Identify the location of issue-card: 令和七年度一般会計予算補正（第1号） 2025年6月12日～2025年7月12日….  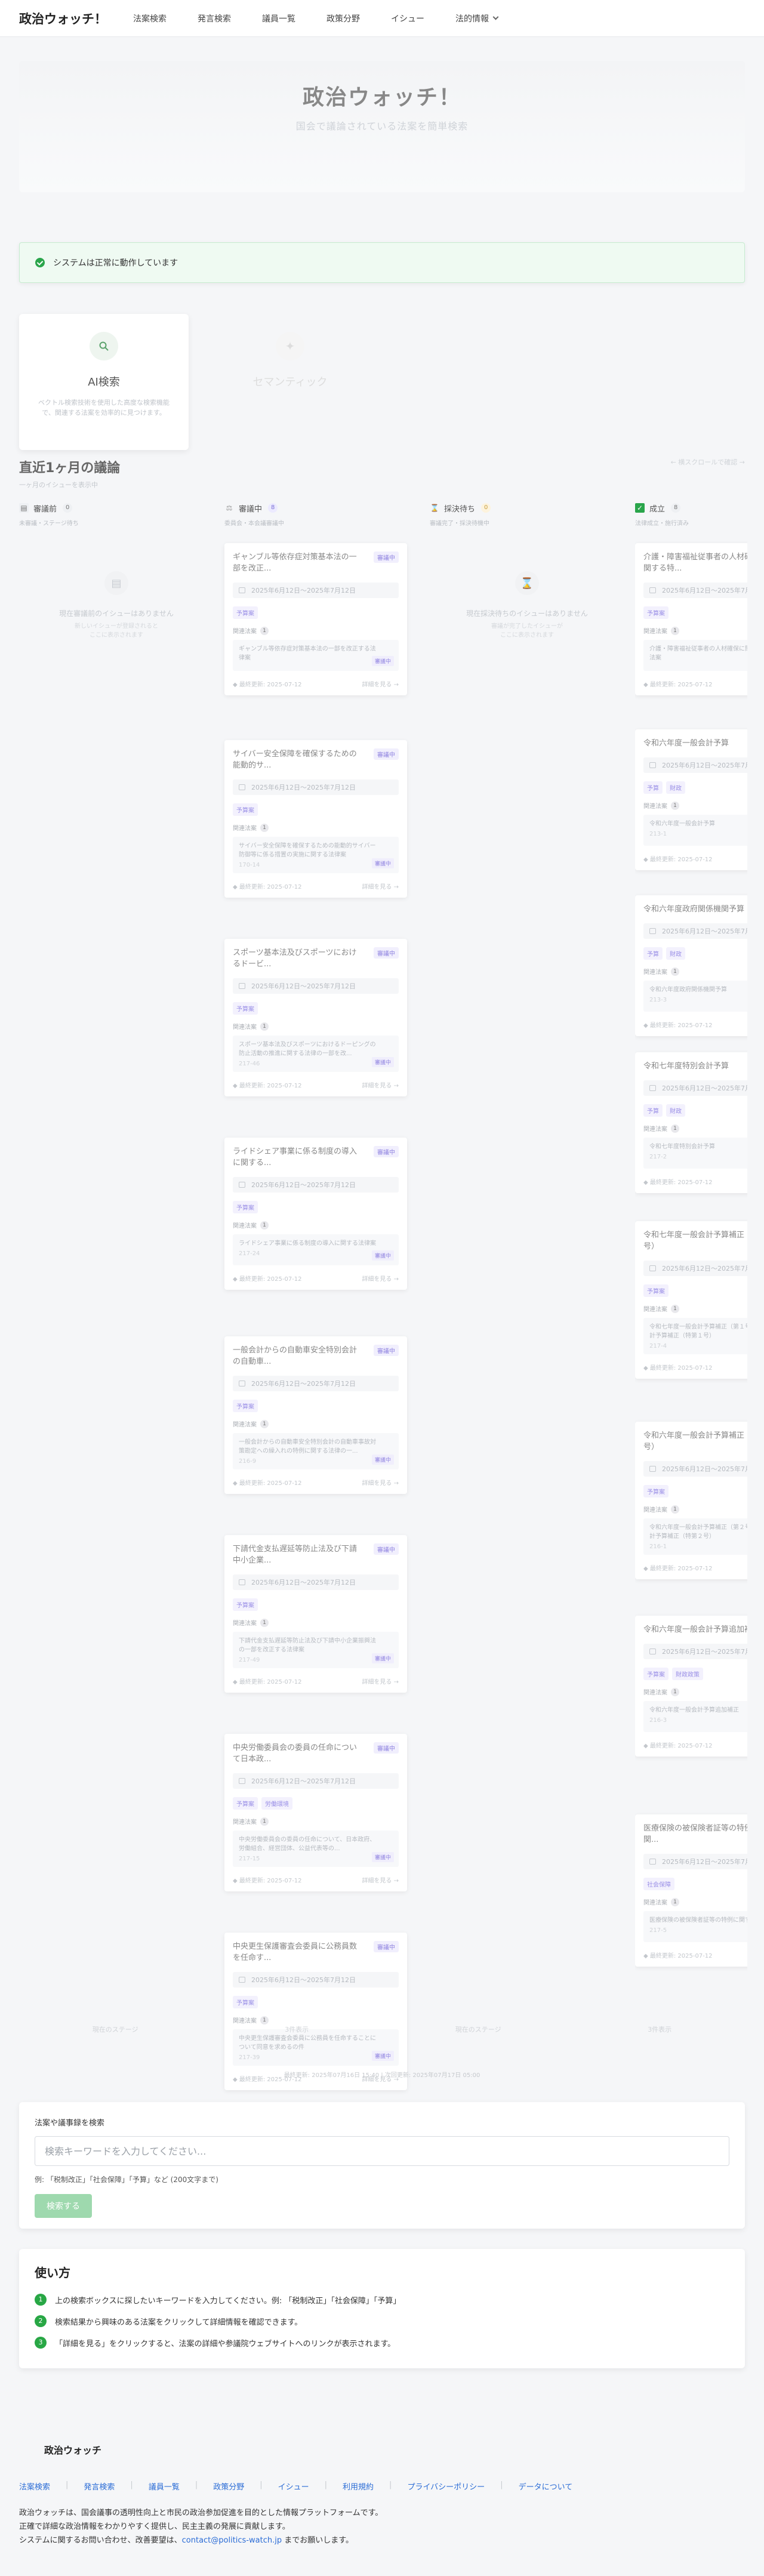
(691, 1300).